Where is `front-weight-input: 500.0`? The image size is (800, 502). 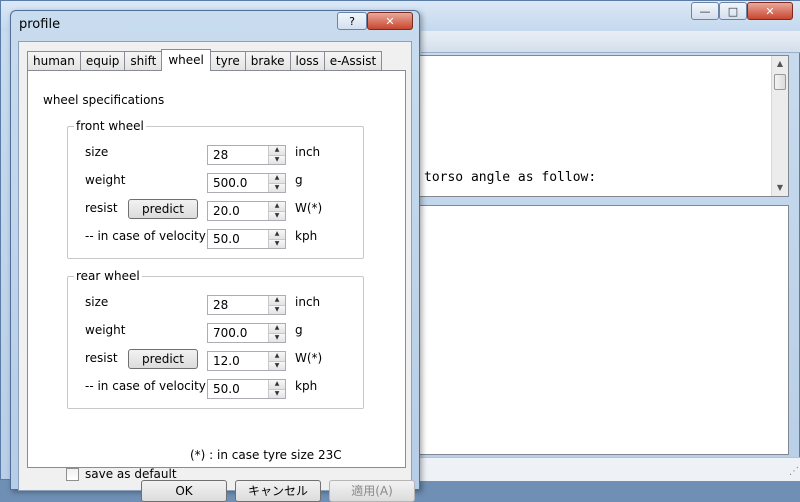 front-weight-input: 500.0 is located at coordinates (238, 183).